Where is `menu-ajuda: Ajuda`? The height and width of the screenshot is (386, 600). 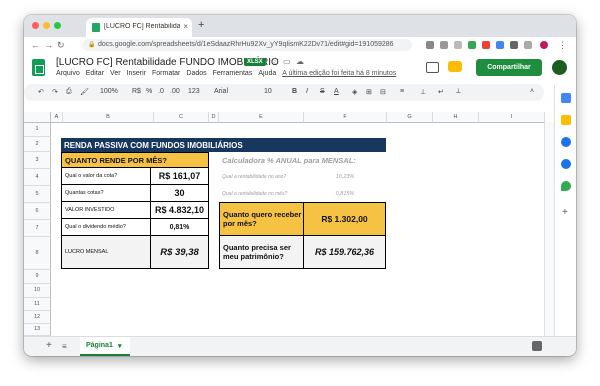 menu-ajuda: Ajuda is located at coordinates (267, 73).